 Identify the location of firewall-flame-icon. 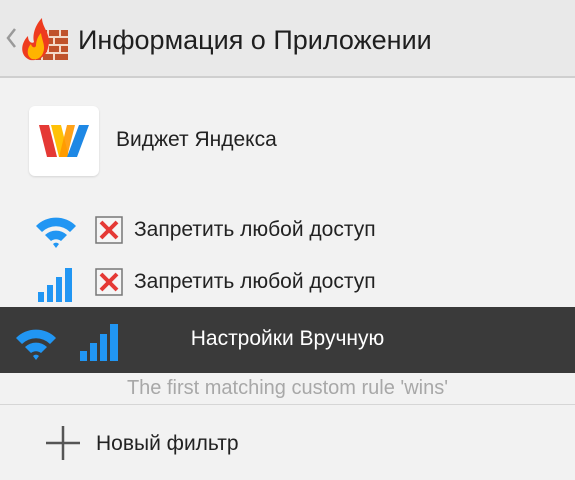
(44, 38).